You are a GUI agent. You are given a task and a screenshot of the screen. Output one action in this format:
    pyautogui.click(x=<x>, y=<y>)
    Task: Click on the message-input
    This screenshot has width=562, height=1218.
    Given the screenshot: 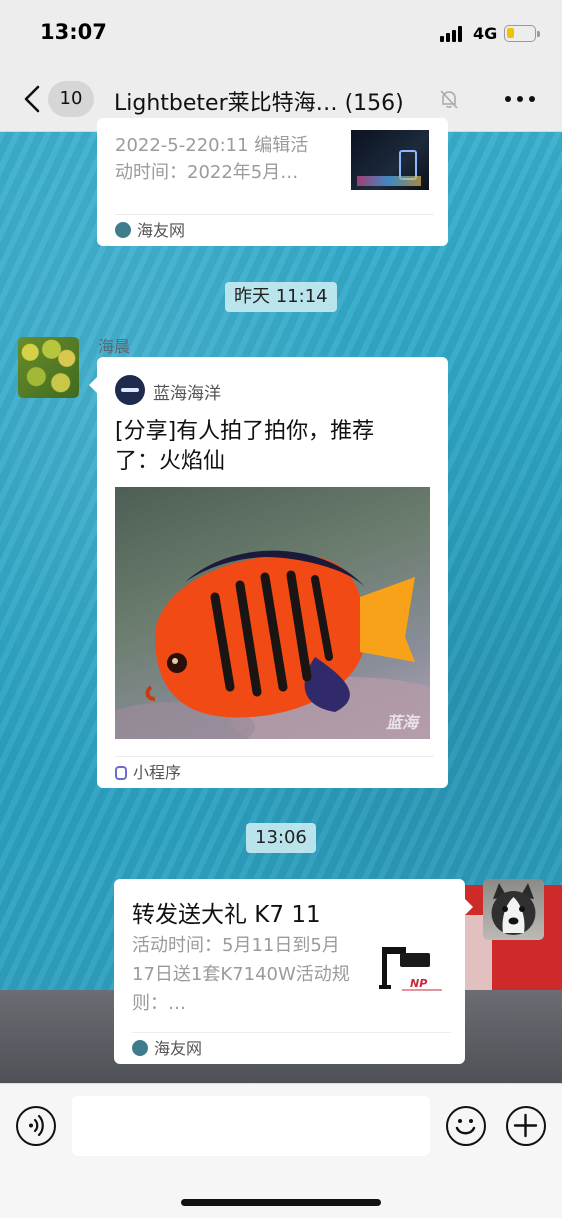 What is the action you would take?
    pyautogui.click(x=251, y=1126)
    